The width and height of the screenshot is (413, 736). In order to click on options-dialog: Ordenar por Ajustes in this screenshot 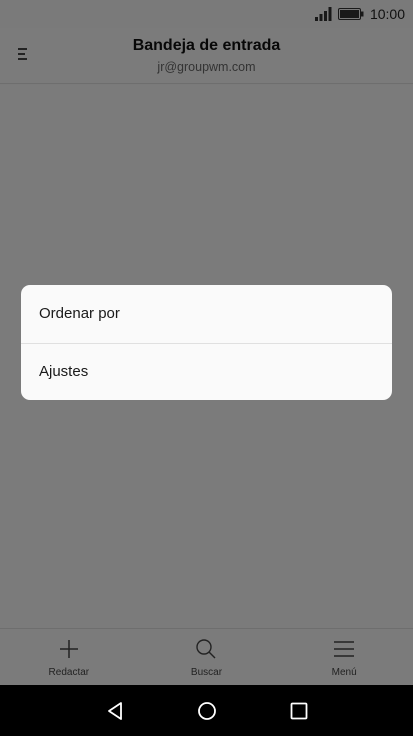, I will do `click(206, 342)`.